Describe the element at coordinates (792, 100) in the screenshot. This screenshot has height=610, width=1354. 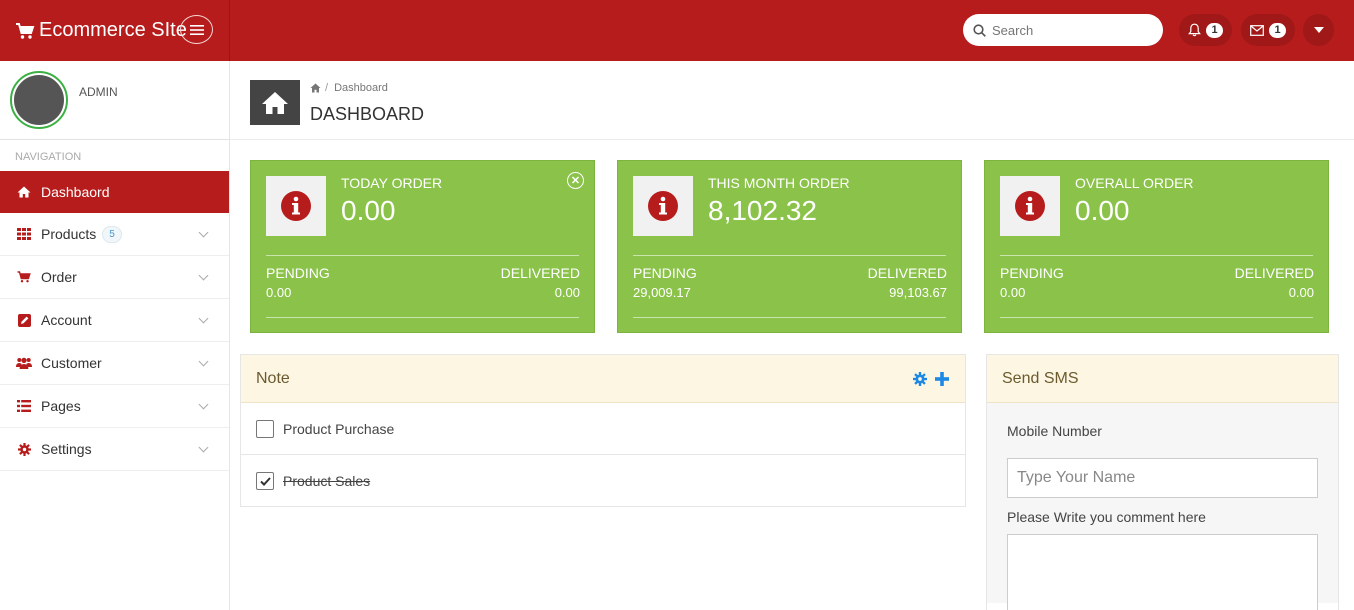
I see `page-header: / Dashboard DASHBOARD` at that location.